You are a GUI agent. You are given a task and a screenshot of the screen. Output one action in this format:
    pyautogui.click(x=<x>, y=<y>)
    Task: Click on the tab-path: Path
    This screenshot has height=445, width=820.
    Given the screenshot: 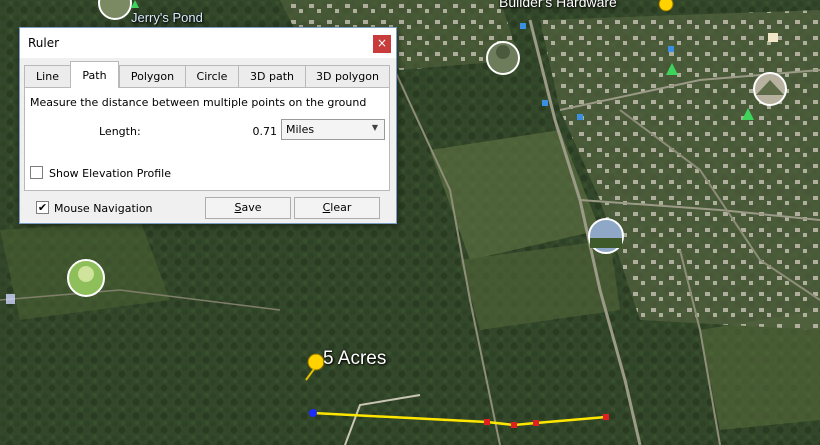 What is the action you would take?
    pyautogui.click(x=94, y=74)
    